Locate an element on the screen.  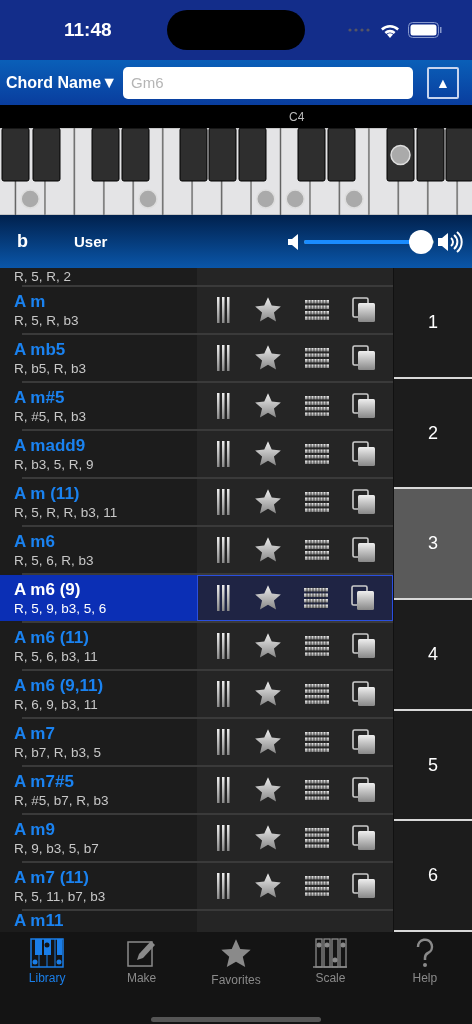
volume-high-icon is located at coordinates (451, 241).